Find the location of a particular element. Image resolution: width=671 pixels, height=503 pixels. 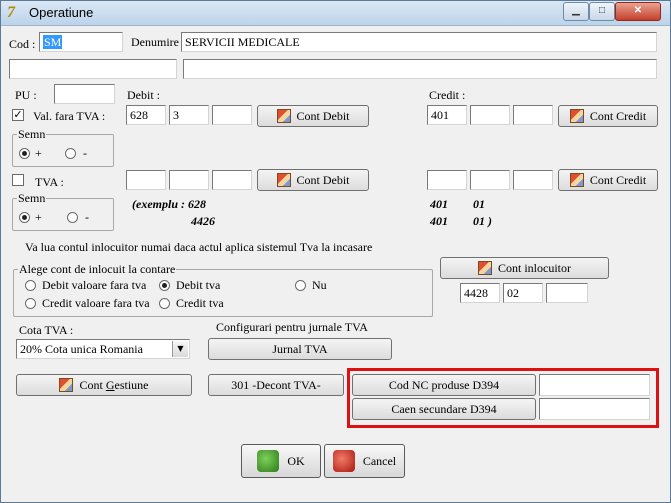

tva-cont-credit-button: Cont Credit is located at coordinates (608, 180).